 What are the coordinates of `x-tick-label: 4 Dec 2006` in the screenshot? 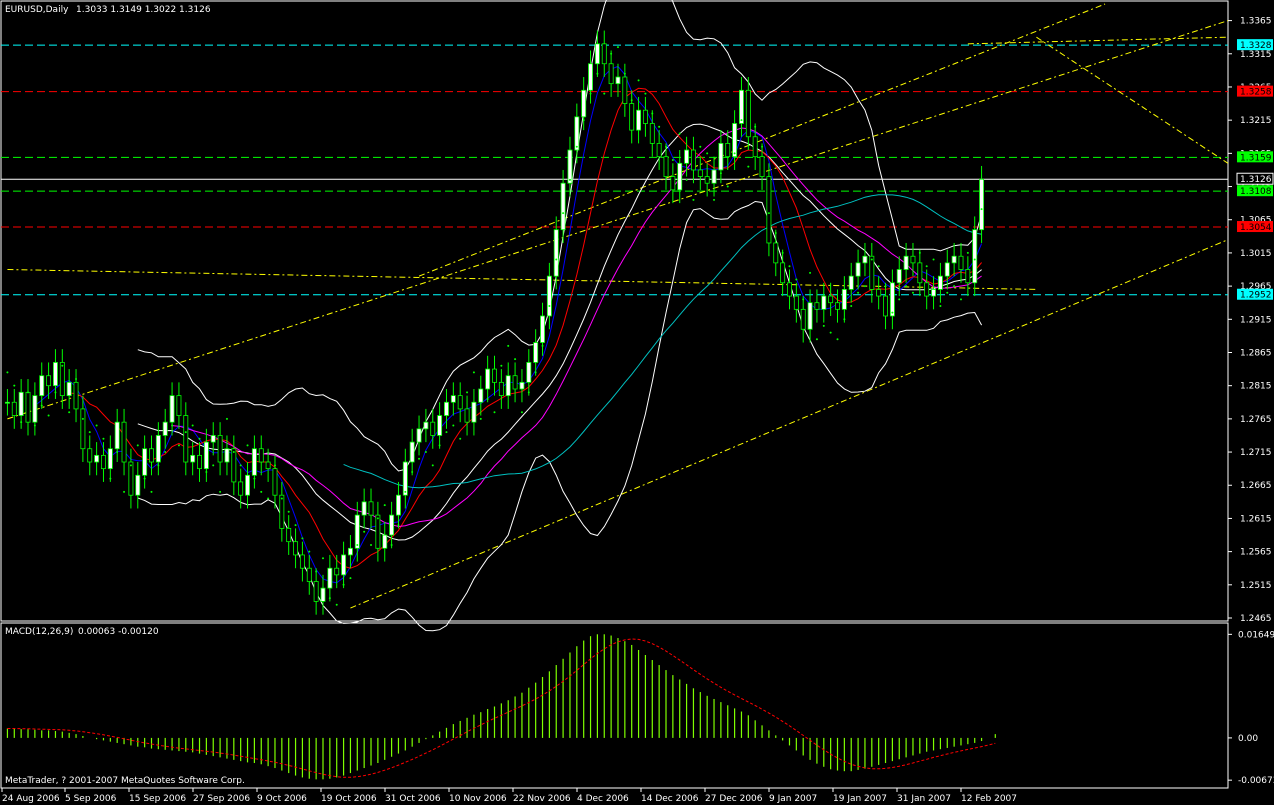 It's located at (603, 799).